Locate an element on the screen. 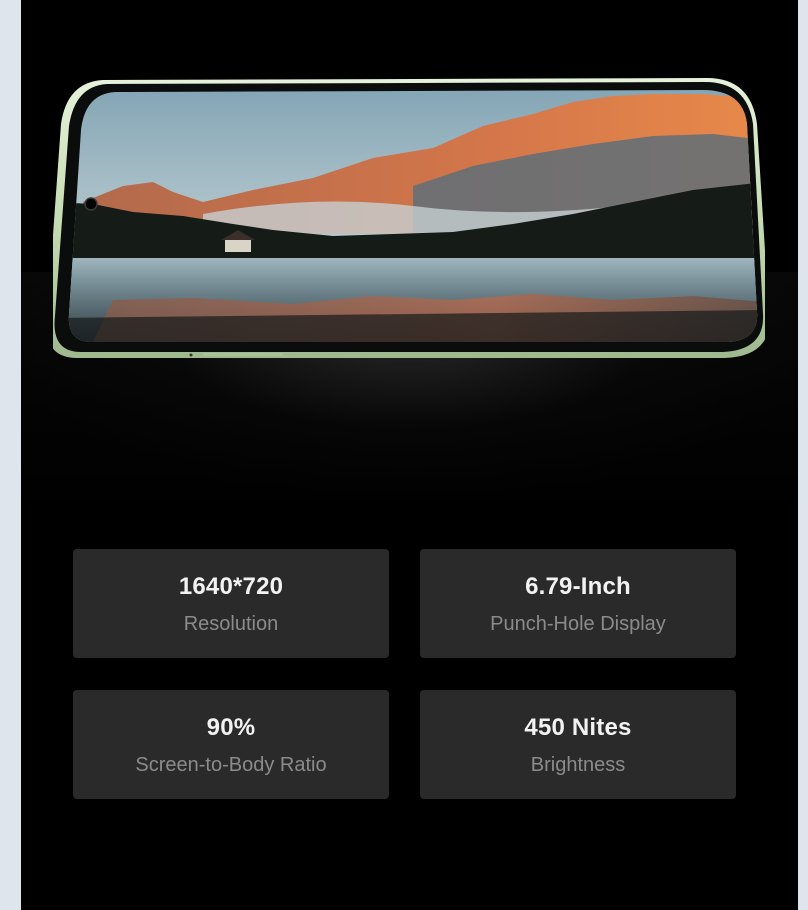 The width and height of the screenshot is (808, 910). spec-label: Brightness is located at coordinates (578, 764).